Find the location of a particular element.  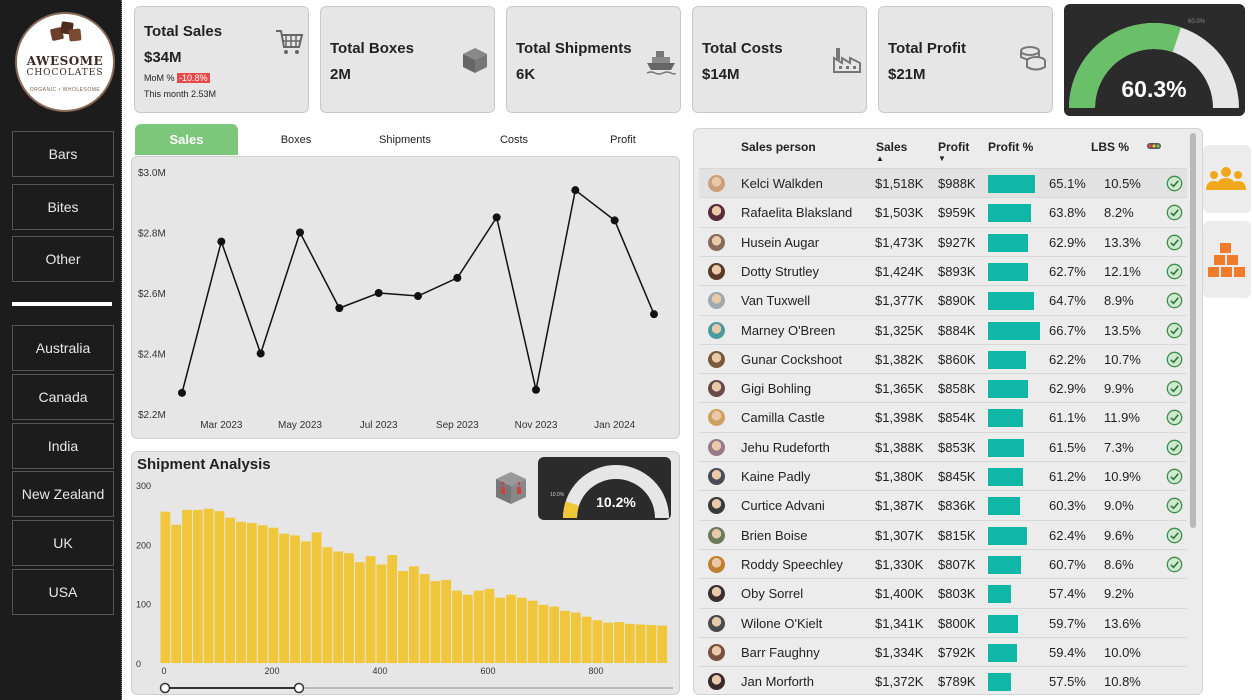

table-row: Curtice Advani $1,387K $836K 60.3% 9.0% is located at coordinates (943, 504).